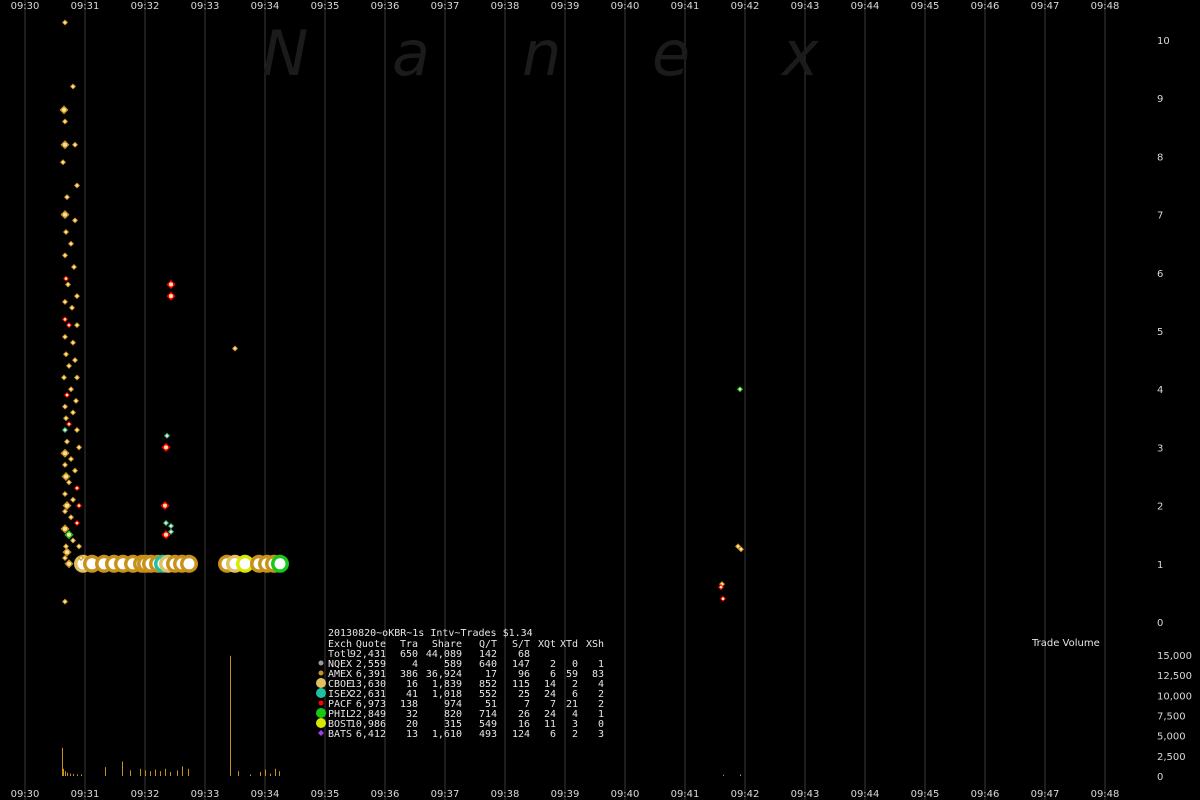  Describe the element at coordinates (205, 6) in the screenshot. I see `time-tick-top: 09:33` at that location.